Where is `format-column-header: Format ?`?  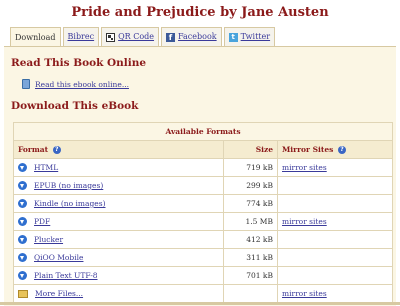 format-column-header: Format ? is located at coordinates (118, 149).